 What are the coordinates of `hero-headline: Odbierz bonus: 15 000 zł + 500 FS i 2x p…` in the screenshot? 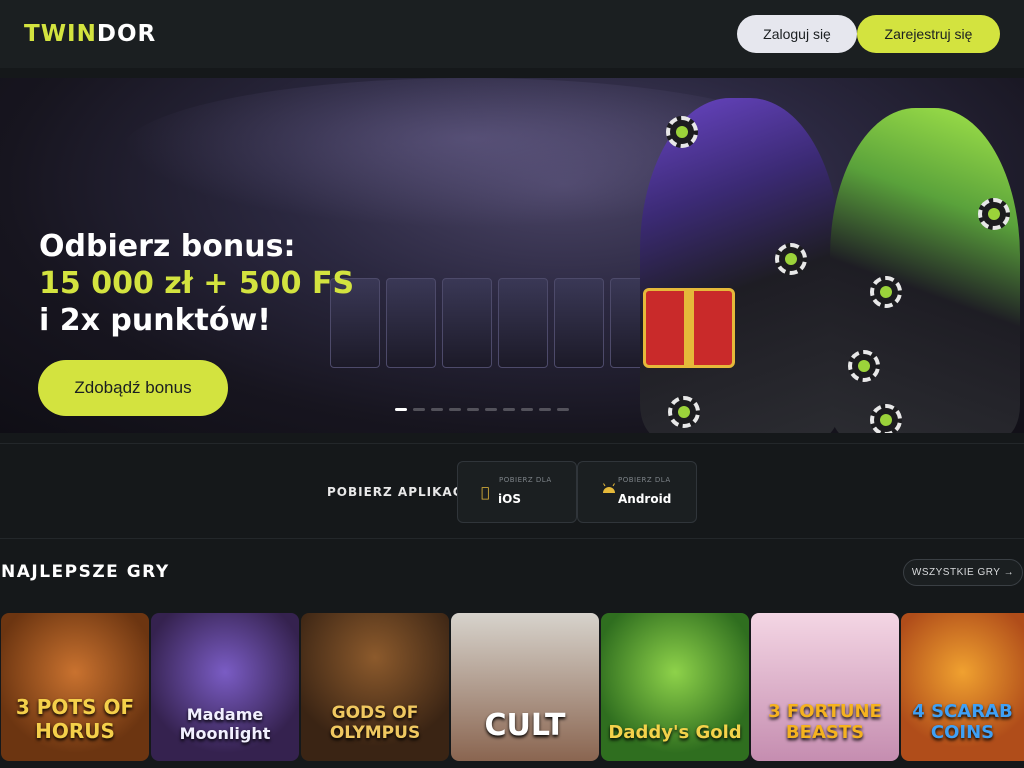 It's located at (196, 283).